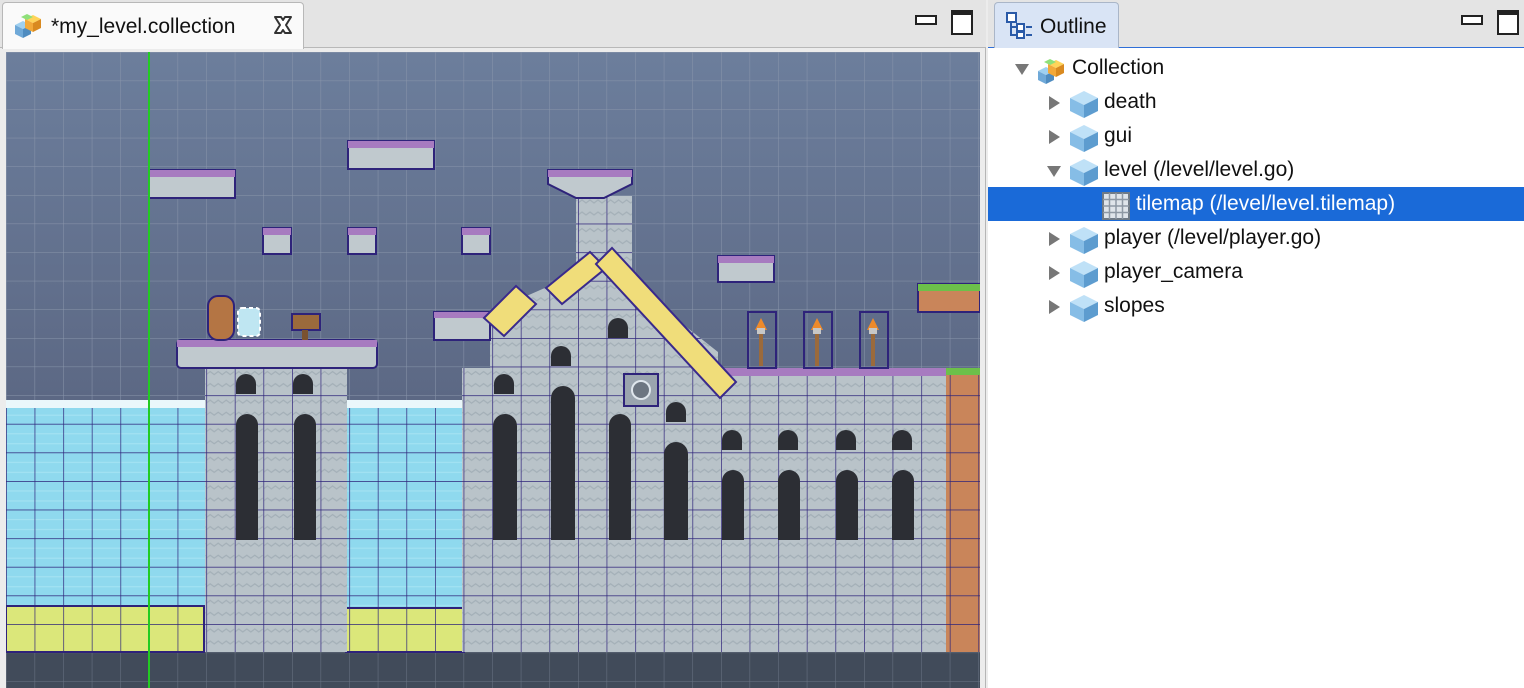 This screenshot has height=688, width=1524. Describe the element at coordinates (1256, 102) in the screenshot. I see `tree-item-death: death` at that location.